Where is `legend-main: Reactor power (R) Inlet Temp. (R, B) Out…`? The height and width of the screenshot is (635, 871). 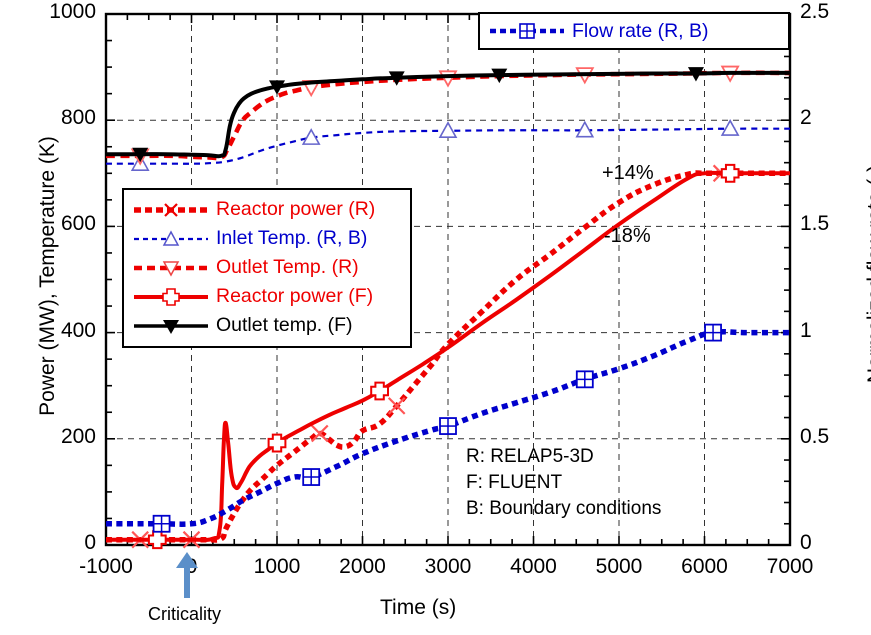
legend-main: Reactor power (R) Inlet Temp. (R, B) Out… is located at coordinates (267, 268).